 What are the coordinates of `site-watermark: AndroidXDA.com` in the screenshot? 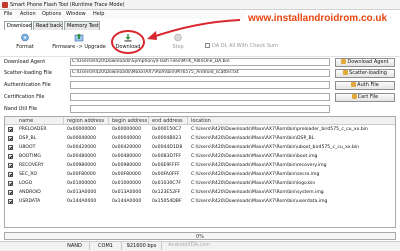 It's located at (189, 245).